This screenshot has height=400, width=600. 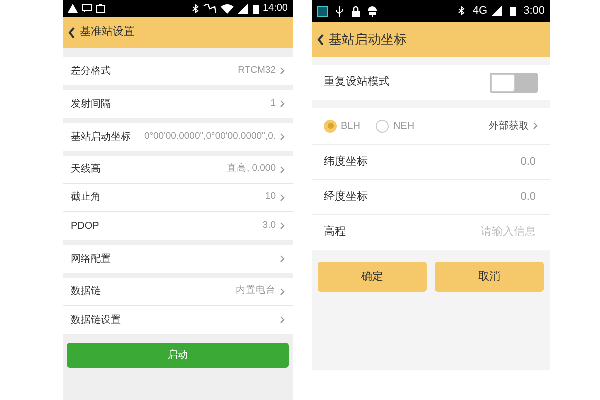 What do you see at coordinates (534, 11) in the screenshot?
I see `status-time: 3:00` at bounding box center [534, 11].